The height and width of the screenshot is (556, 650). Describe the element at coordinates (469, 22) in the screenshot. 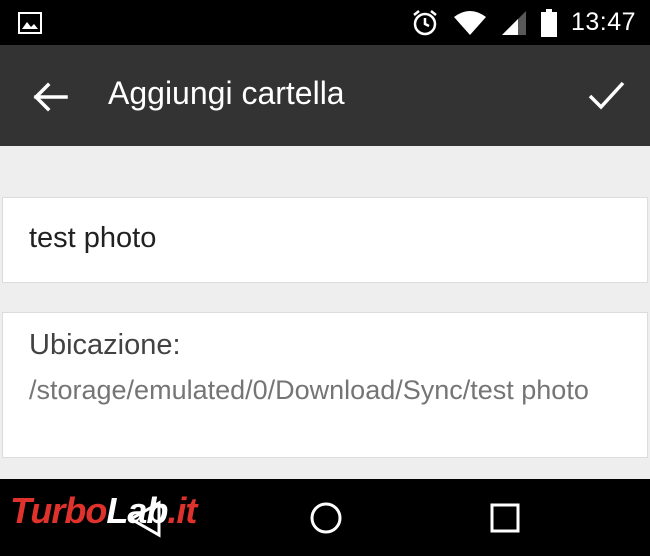

I see `wifi-icon` at that location.